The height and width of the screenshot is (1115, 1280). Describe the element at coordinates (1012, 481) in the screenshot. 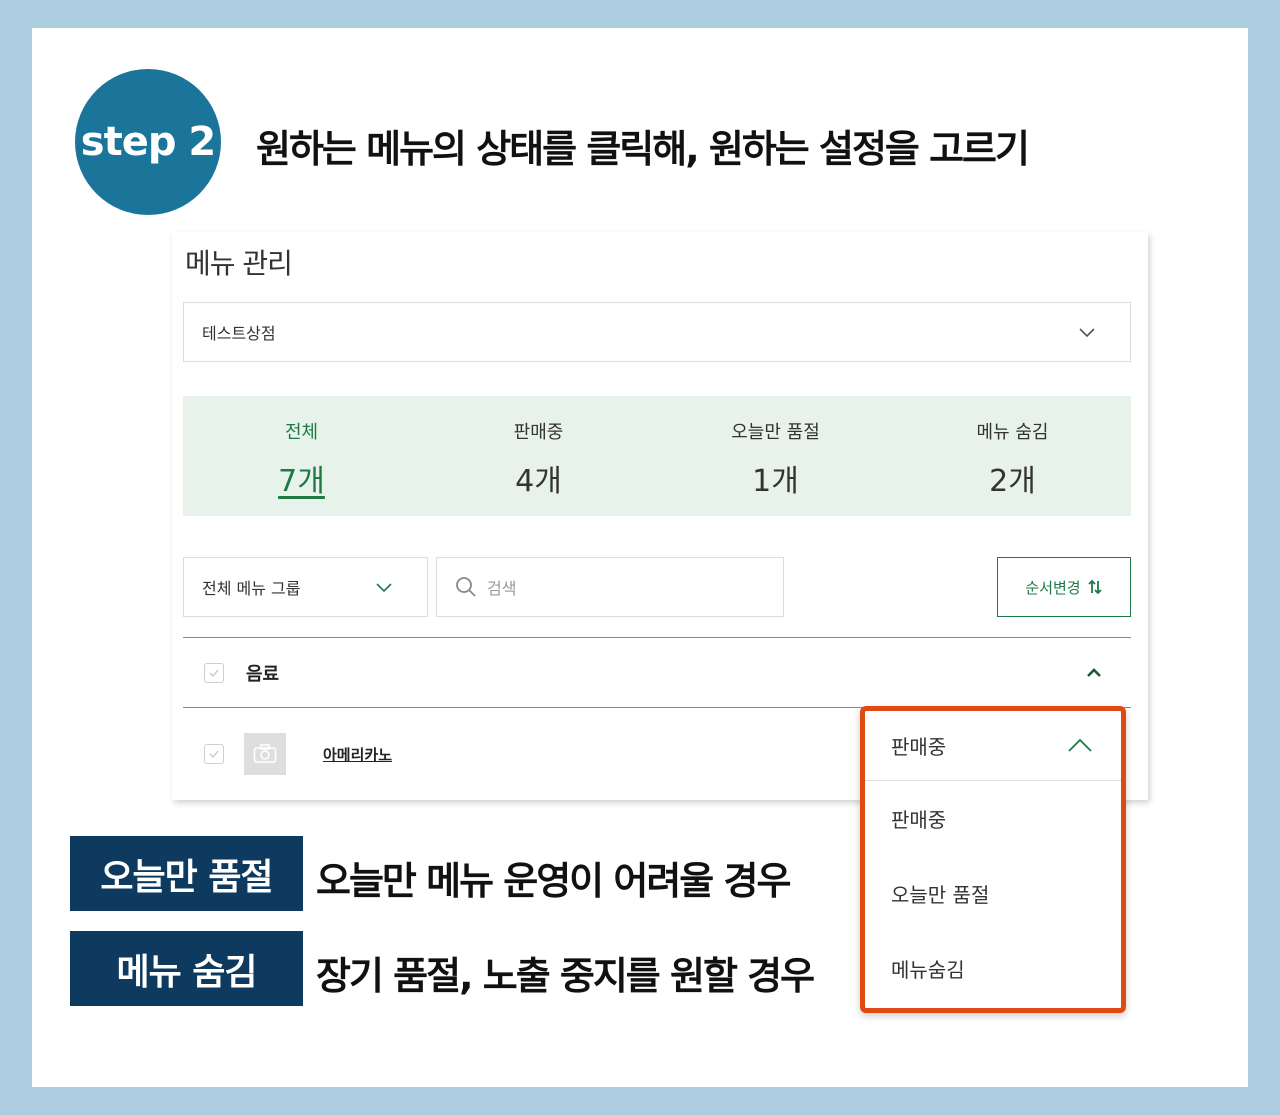

I see `stat-count: 2개` at that location.